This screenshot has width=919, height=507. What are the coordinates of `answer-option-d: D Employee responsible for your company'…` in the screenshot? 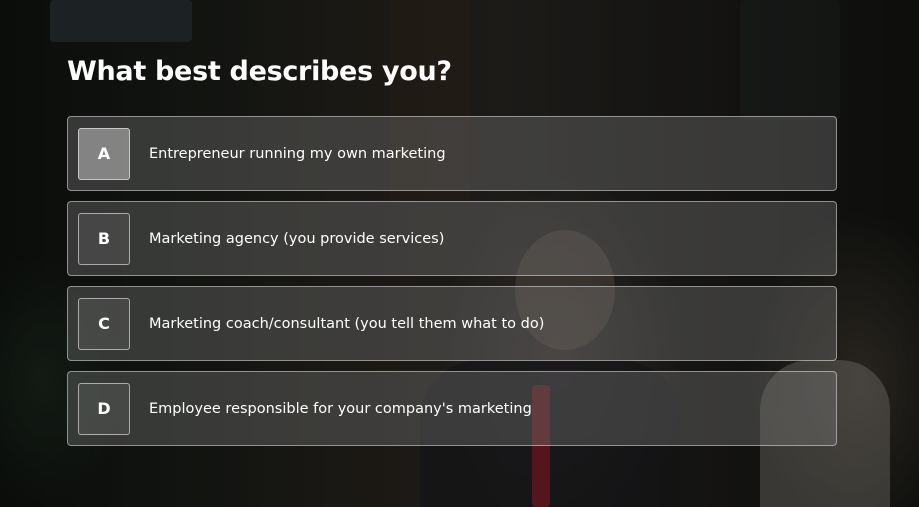 It's located at (452, 408).